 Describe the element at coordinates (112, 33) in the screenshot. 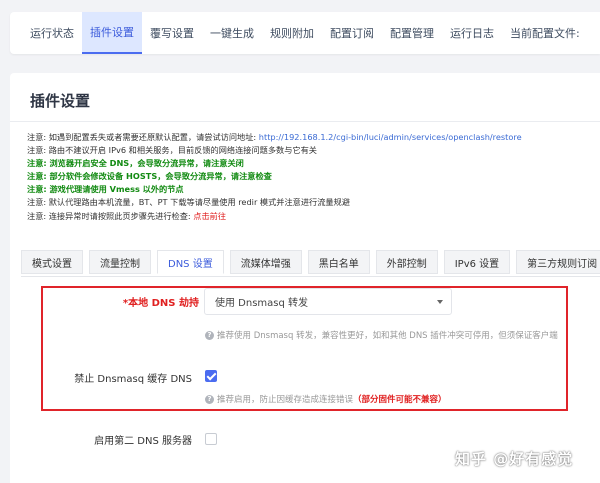

I see `tab-plugin-settings: 插件设置` at that location.